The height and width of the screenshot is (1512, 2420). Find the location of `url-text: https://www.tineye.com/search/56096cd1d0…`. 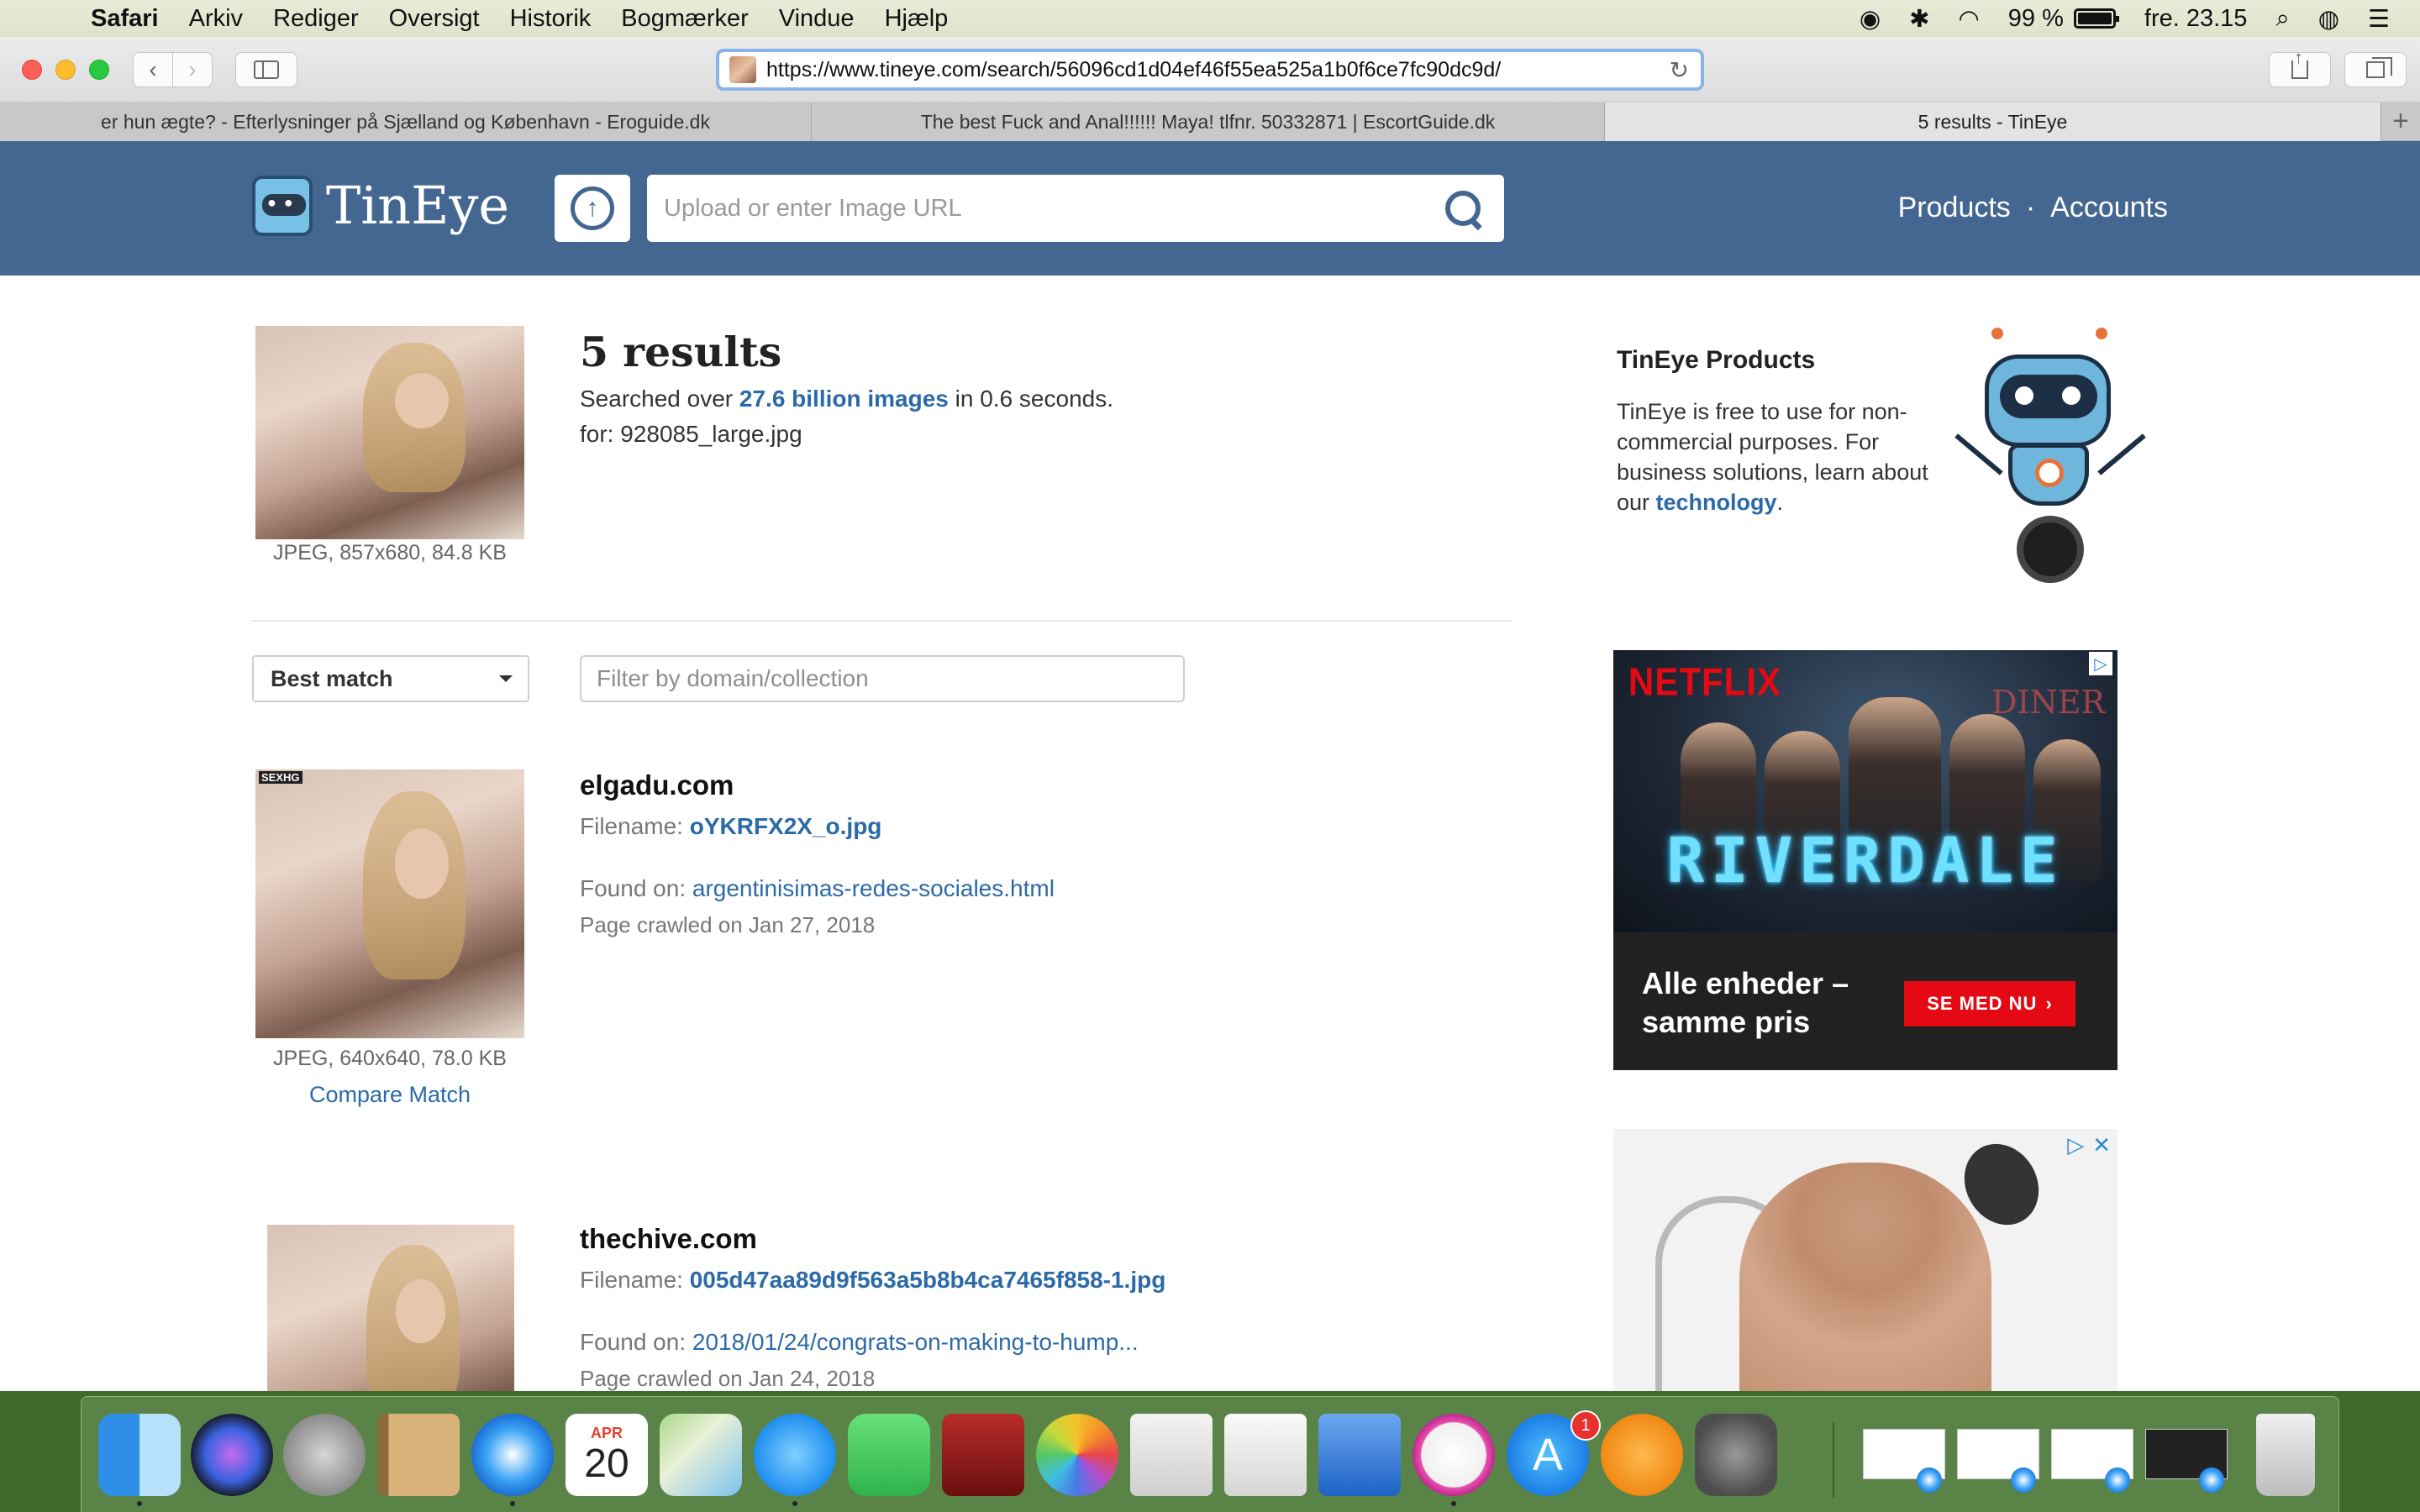

url-text: https://www.tineye.com/search/56096cd1d0… is located at coordinates (1134, 70).